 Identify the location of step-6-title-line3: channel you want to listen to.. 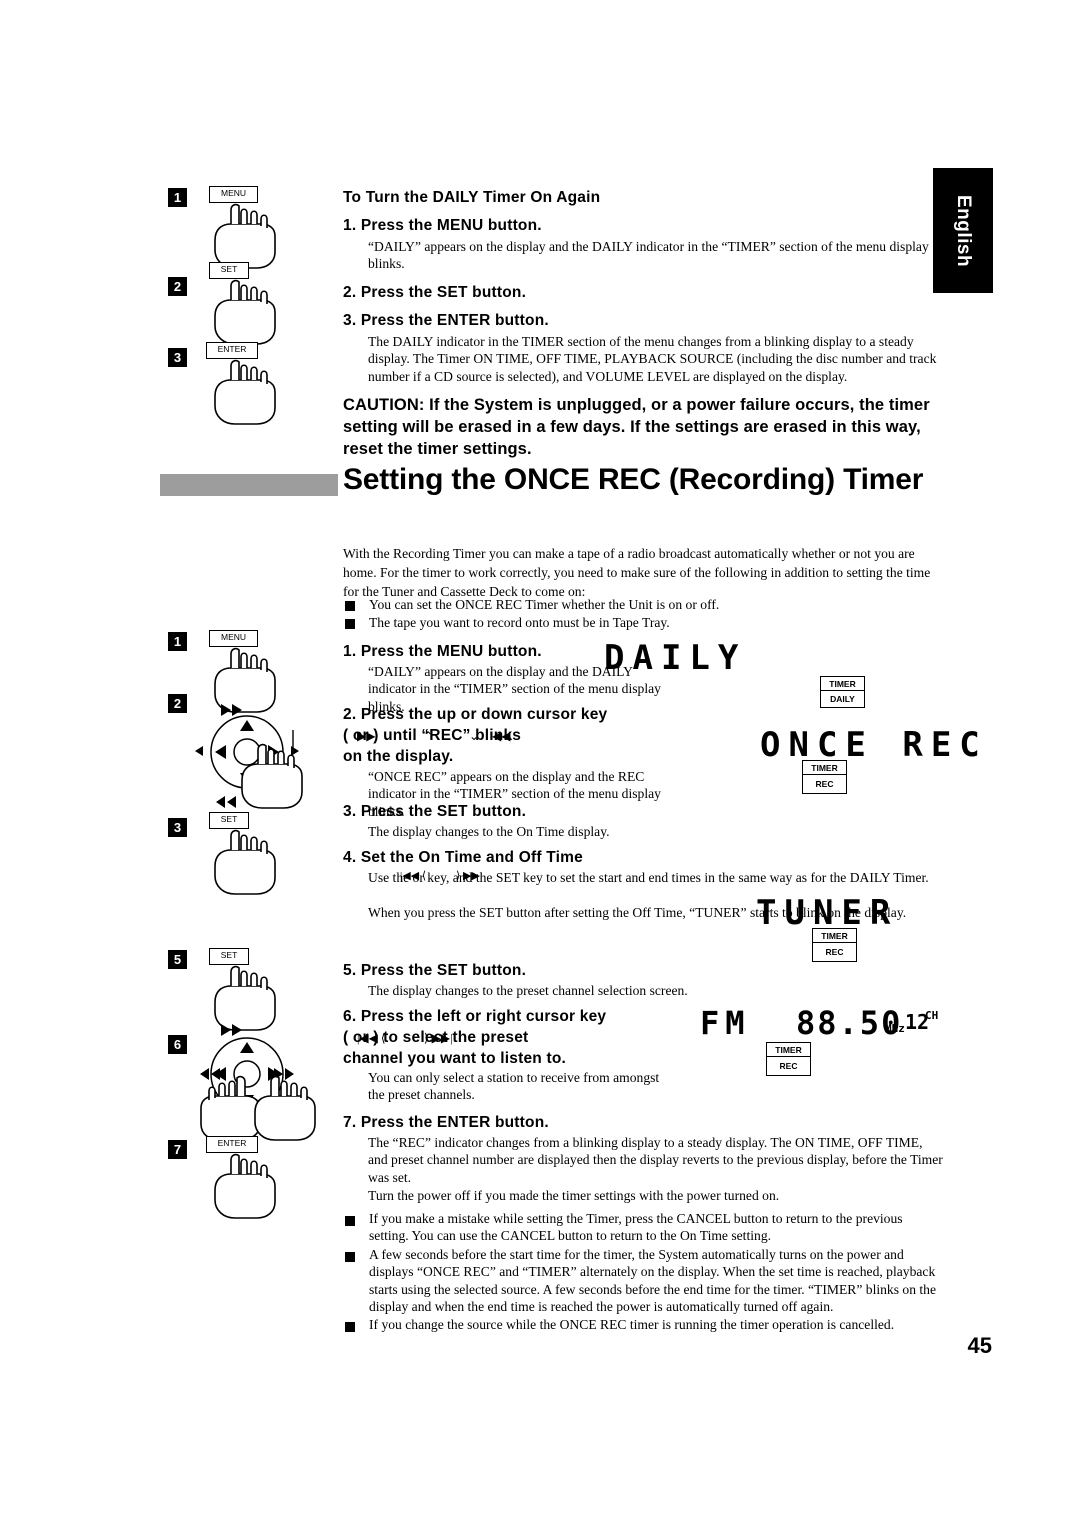
(455, 1058).